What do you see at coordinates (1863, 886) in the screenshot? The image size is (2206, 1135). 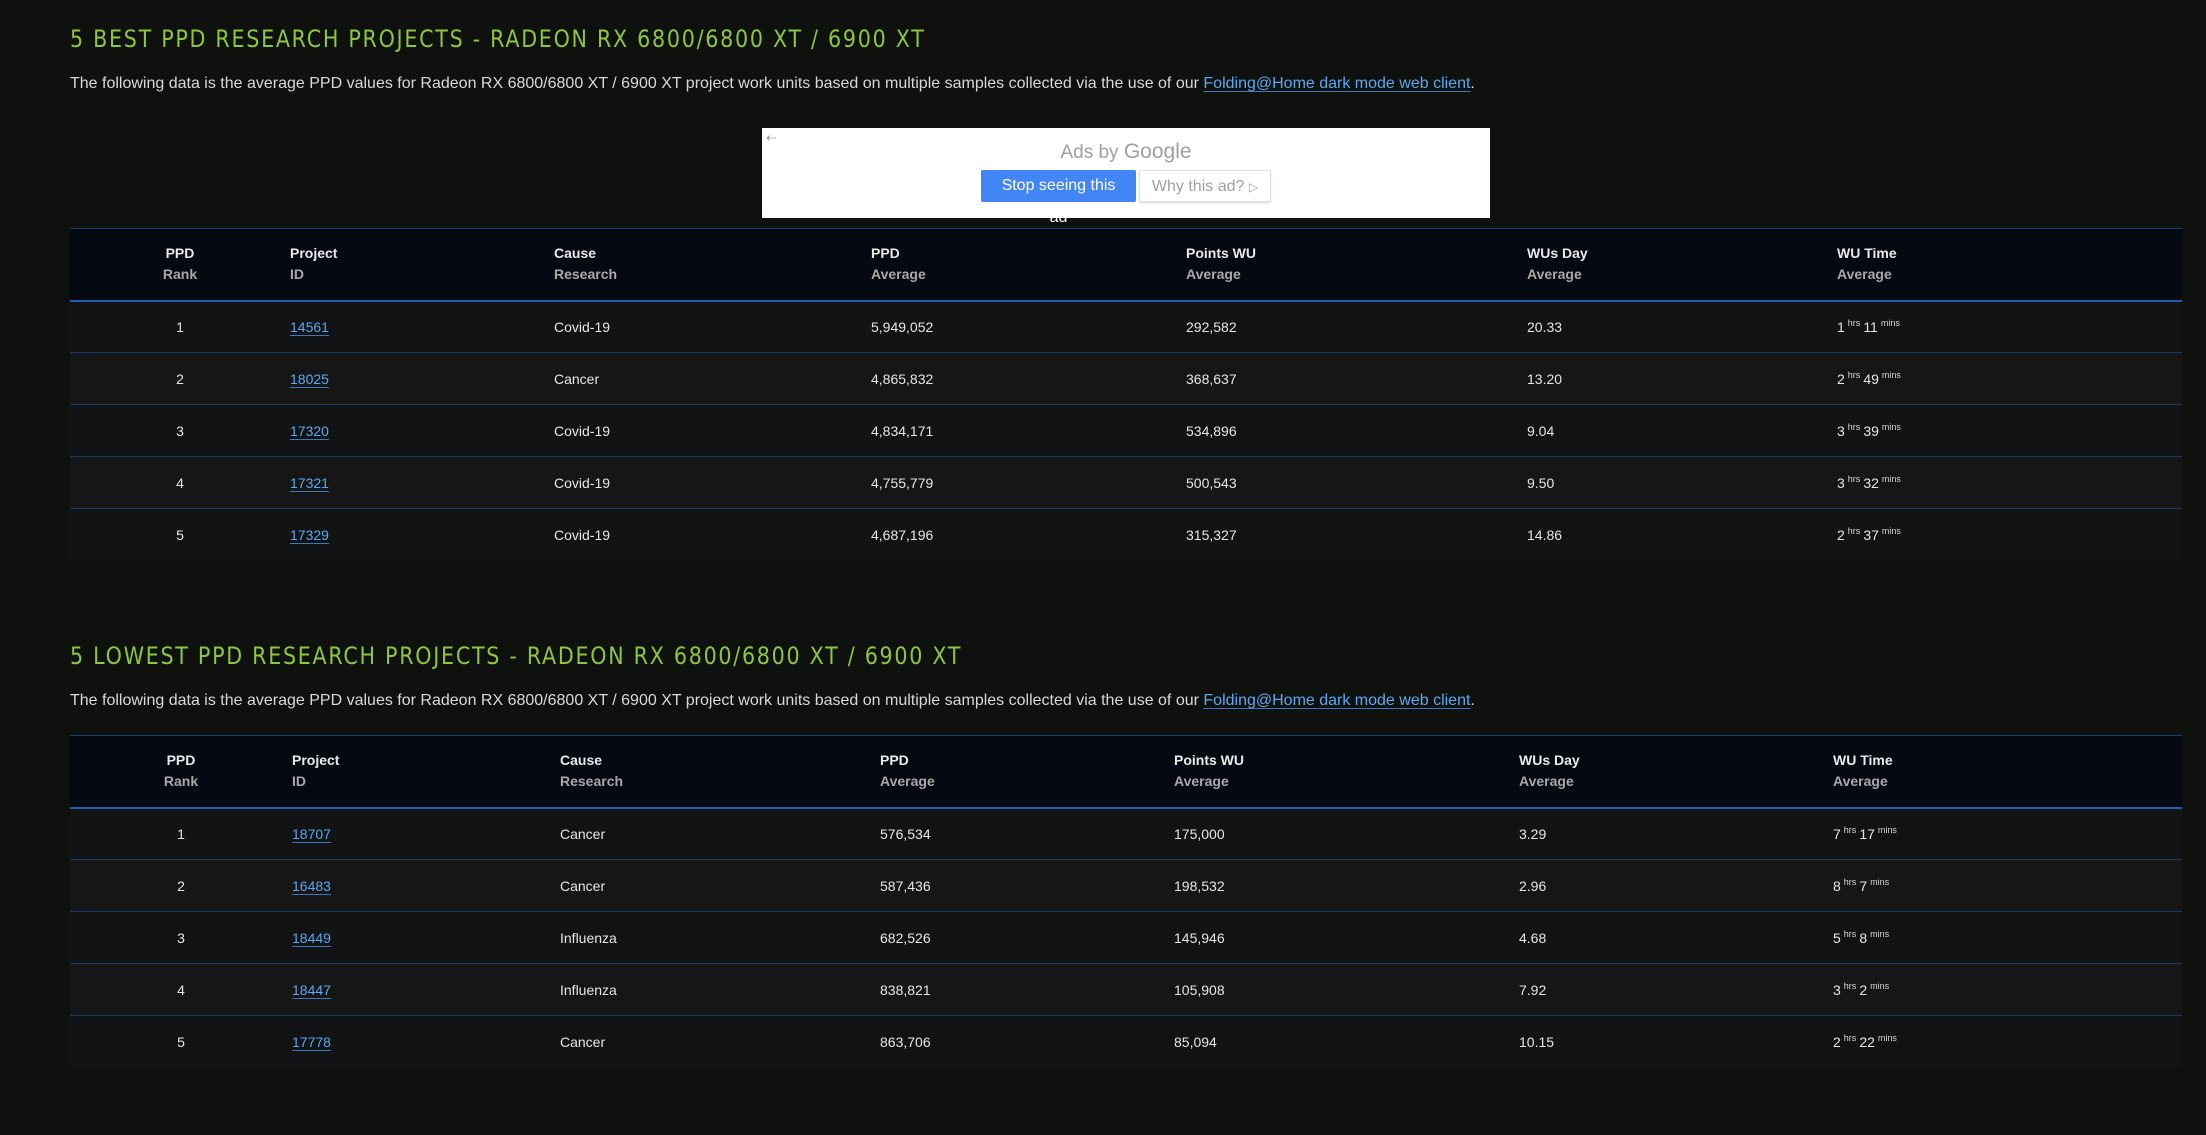 I see `minutes-value: 7` at bounding box center [1863, 886].